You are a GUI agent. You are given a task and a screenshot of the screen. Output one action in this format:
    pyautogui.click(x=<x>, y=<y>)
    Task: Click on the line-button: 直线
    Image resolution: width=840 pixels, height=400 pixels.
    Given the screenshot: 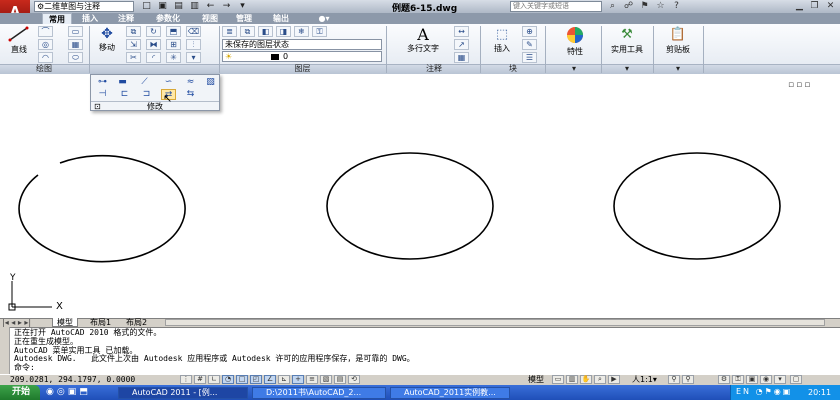 What is the action you would take?
    pyautogui.click(x=19, y=40)
    